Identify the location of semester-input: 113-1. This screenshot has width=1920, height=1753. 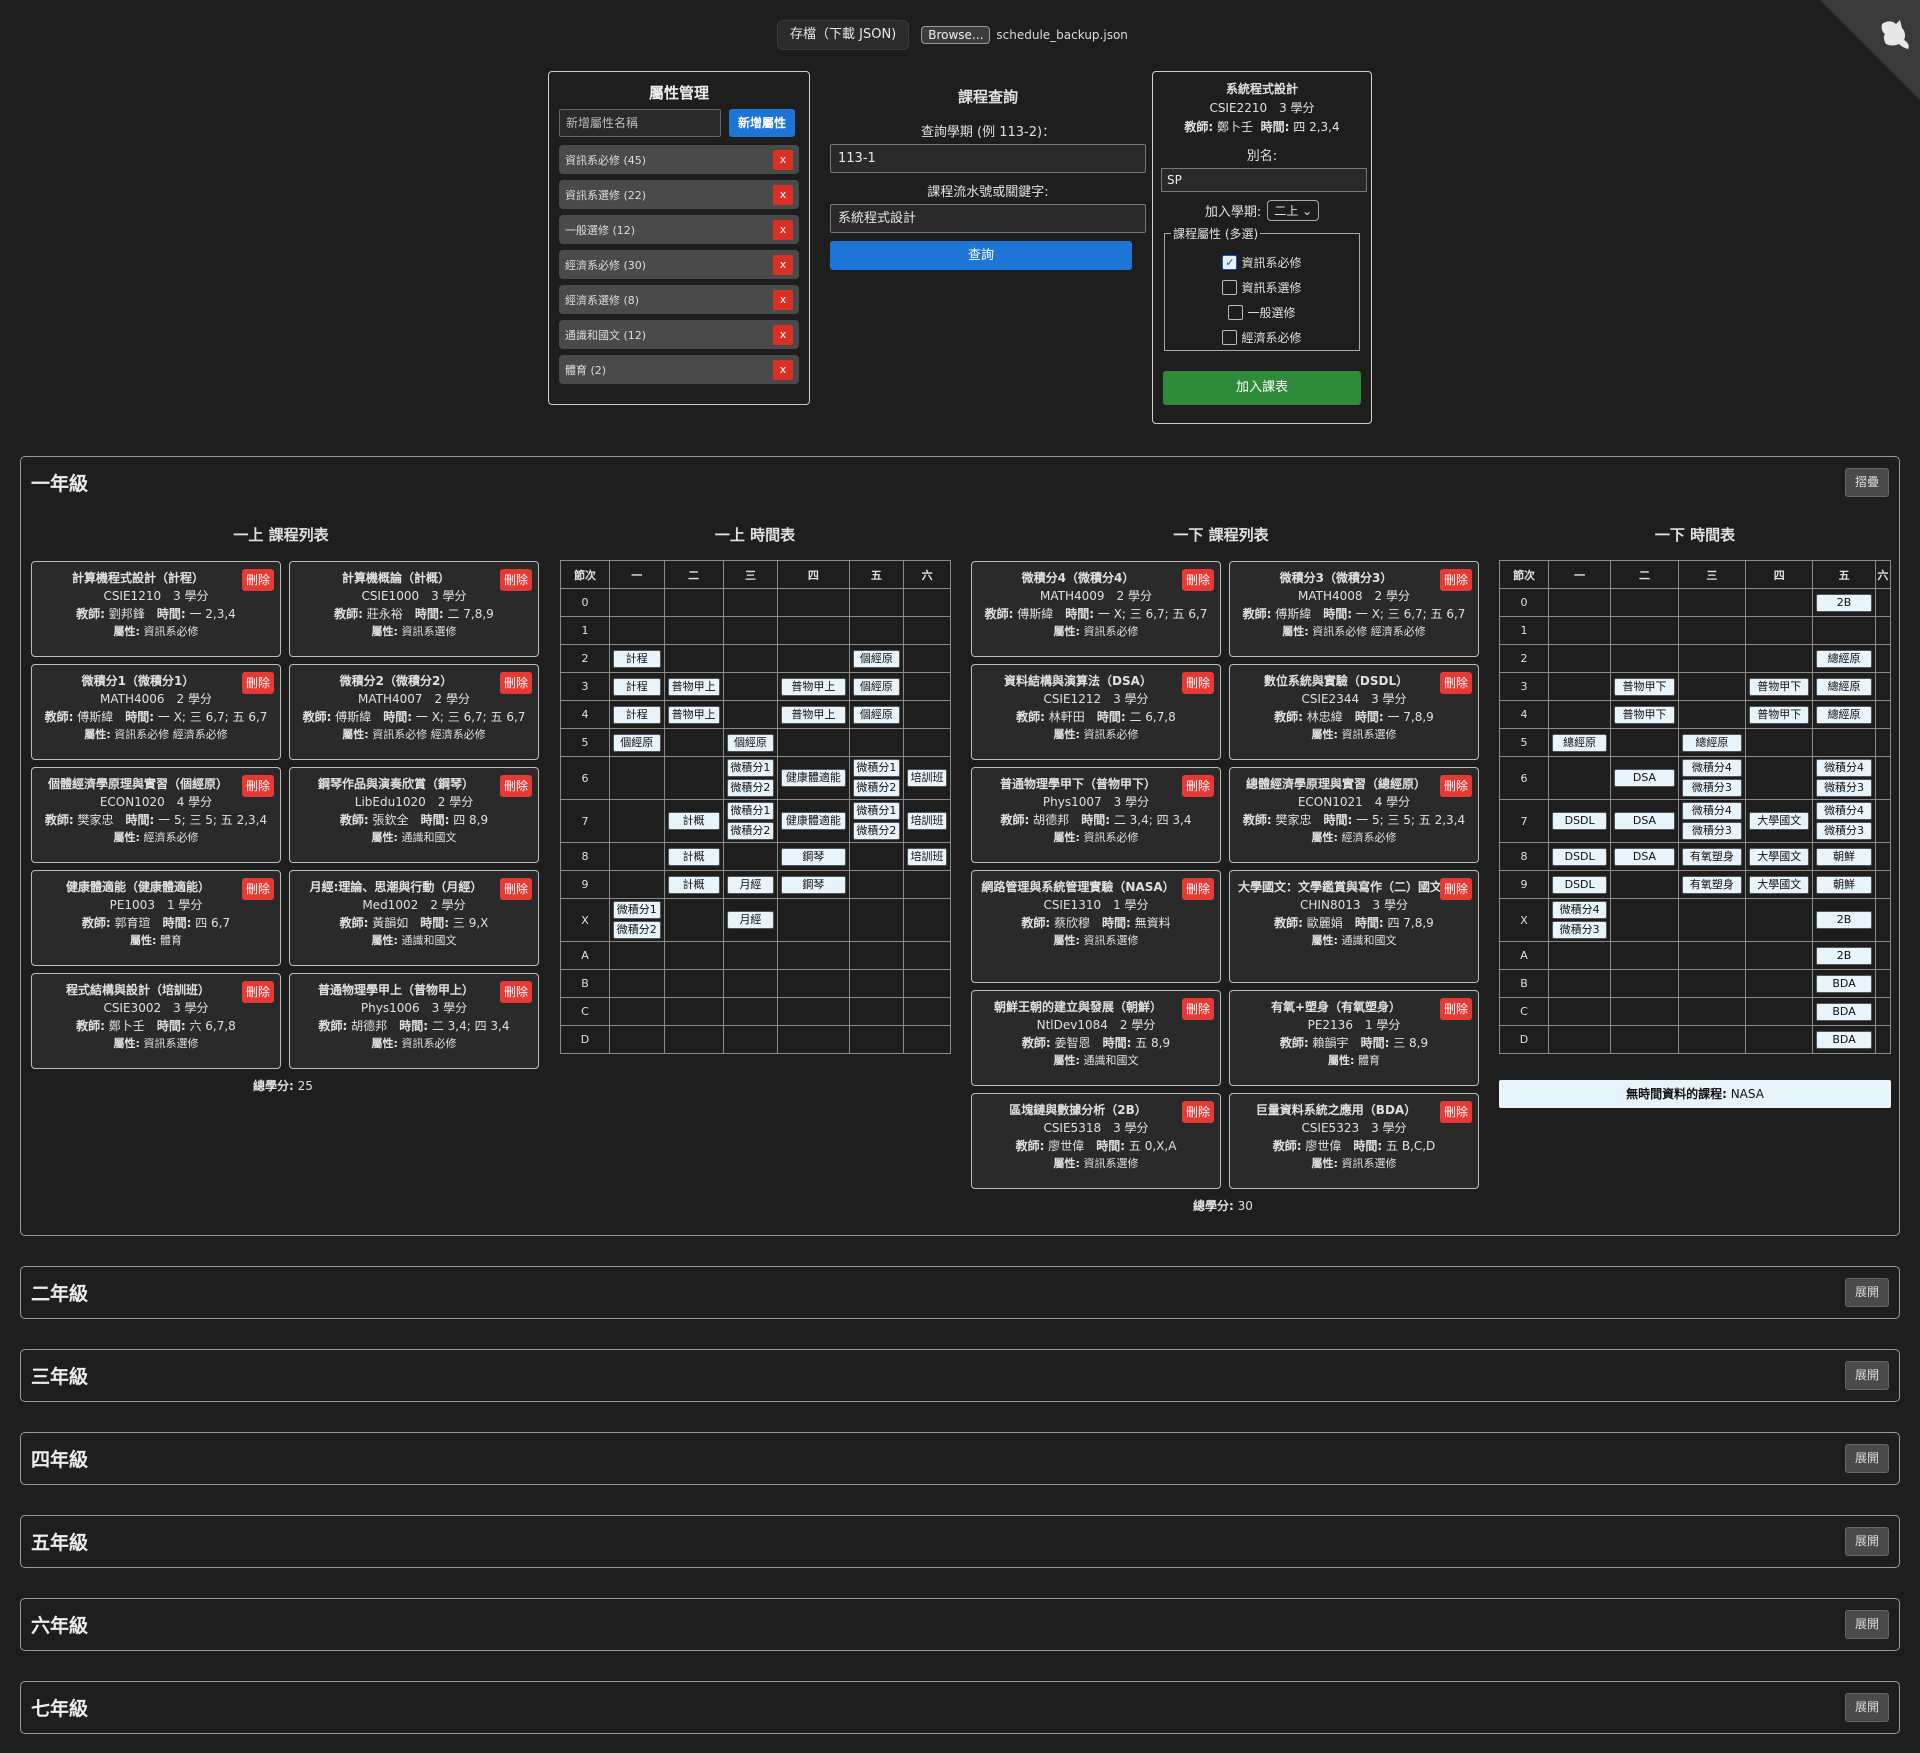
(988, 158).